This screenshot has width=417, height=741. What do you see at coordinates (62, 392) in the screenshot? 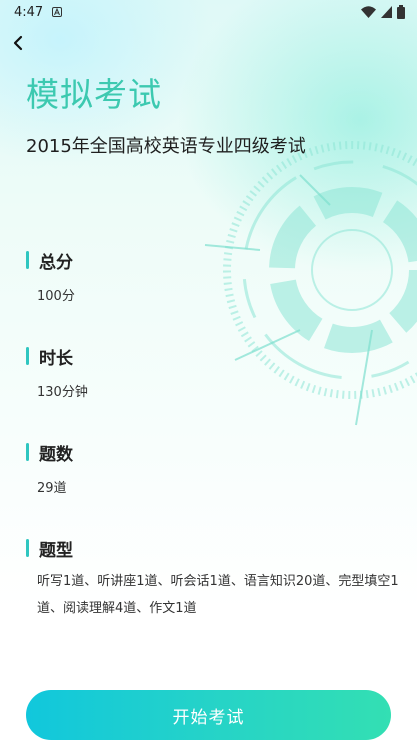
I see `duration-value: 130分钟` at bounding box center [62, 392].